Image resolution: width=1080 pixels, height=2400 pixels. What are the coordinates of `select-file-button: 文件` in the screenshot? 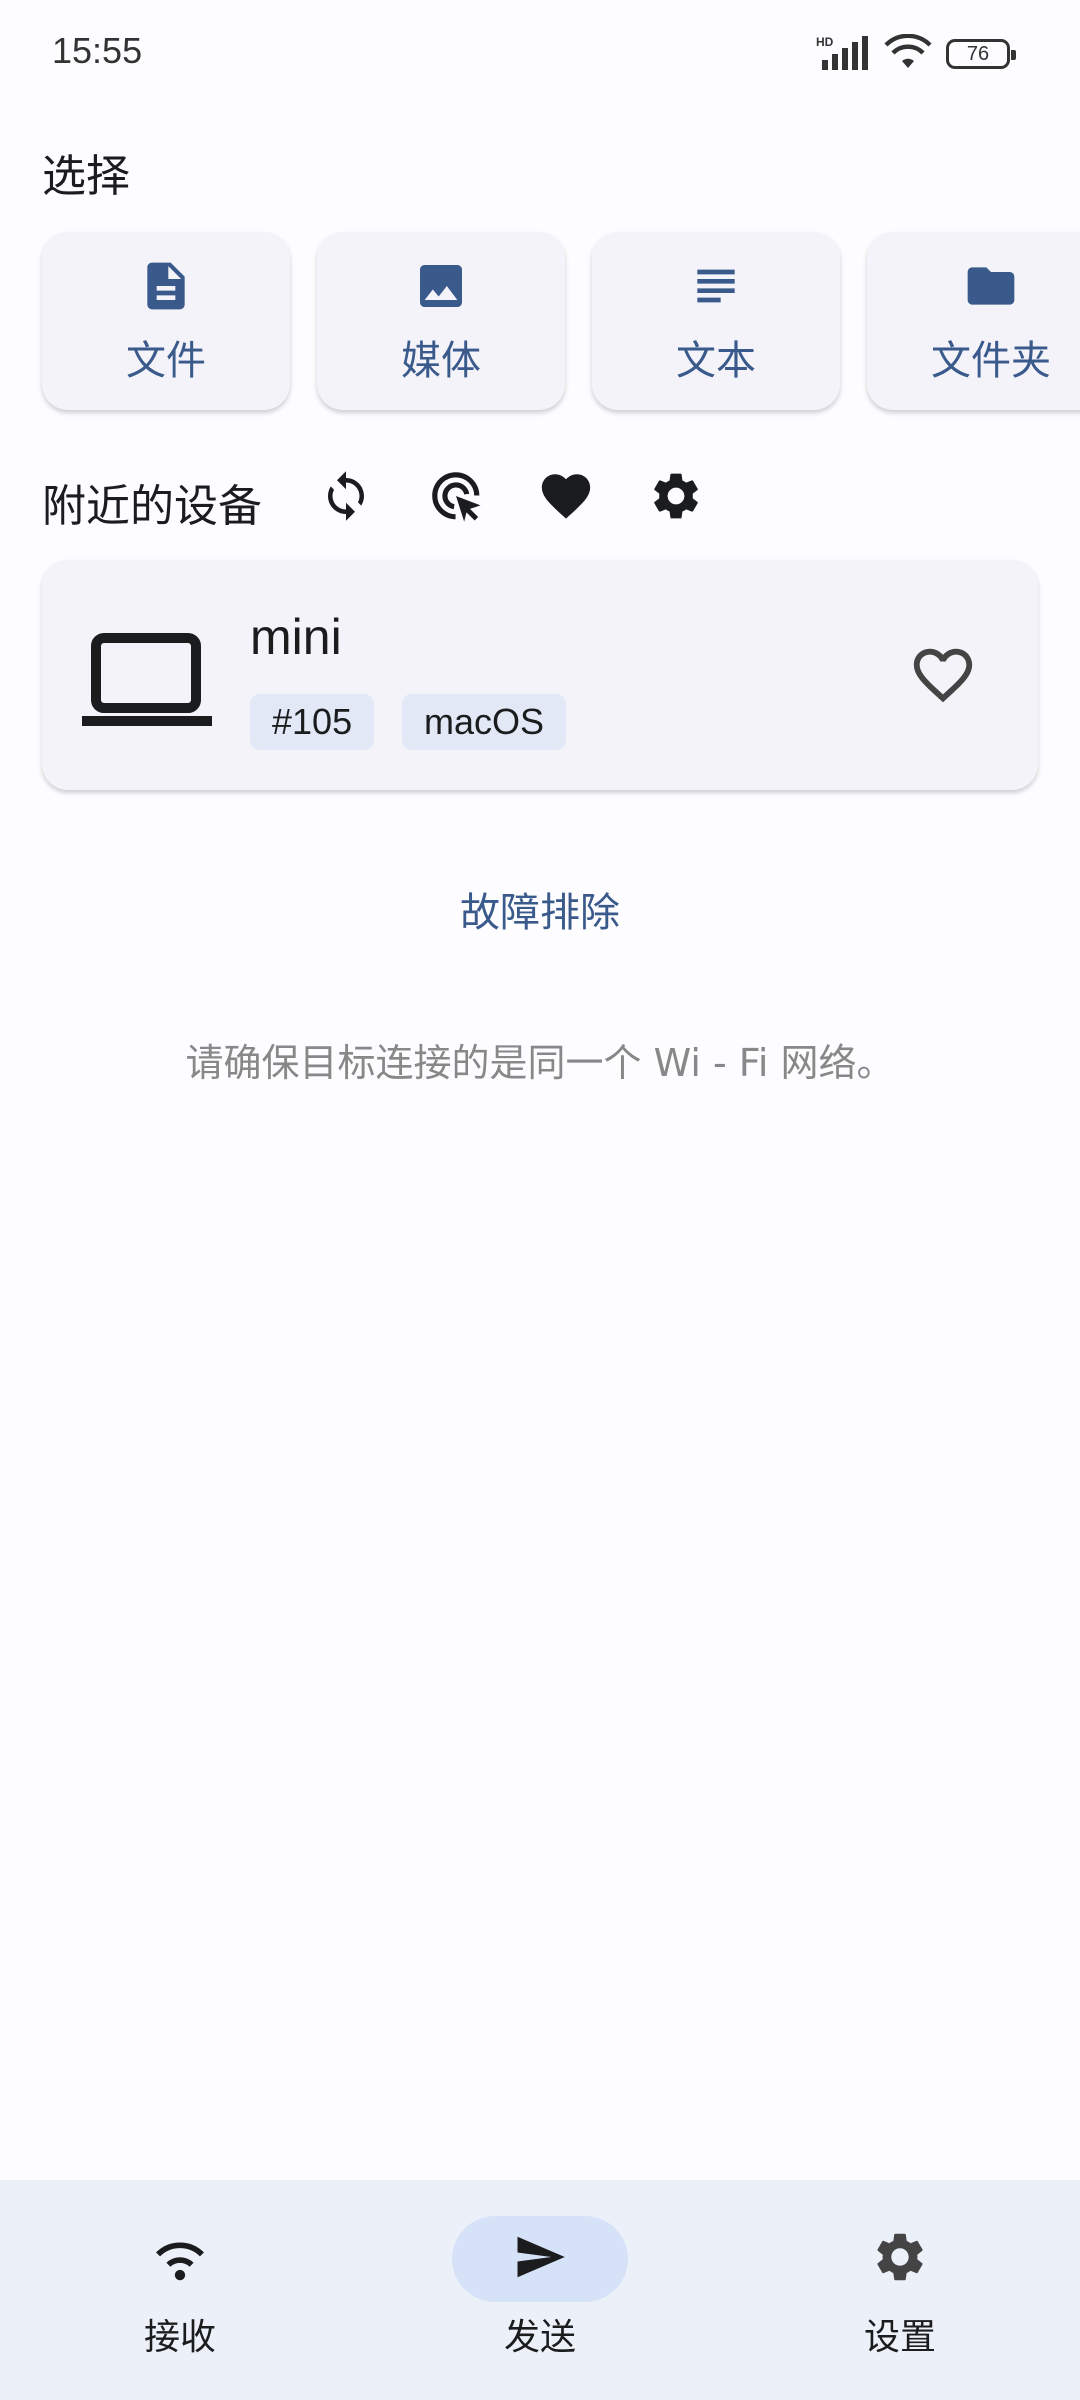 It's located at (166, 321).